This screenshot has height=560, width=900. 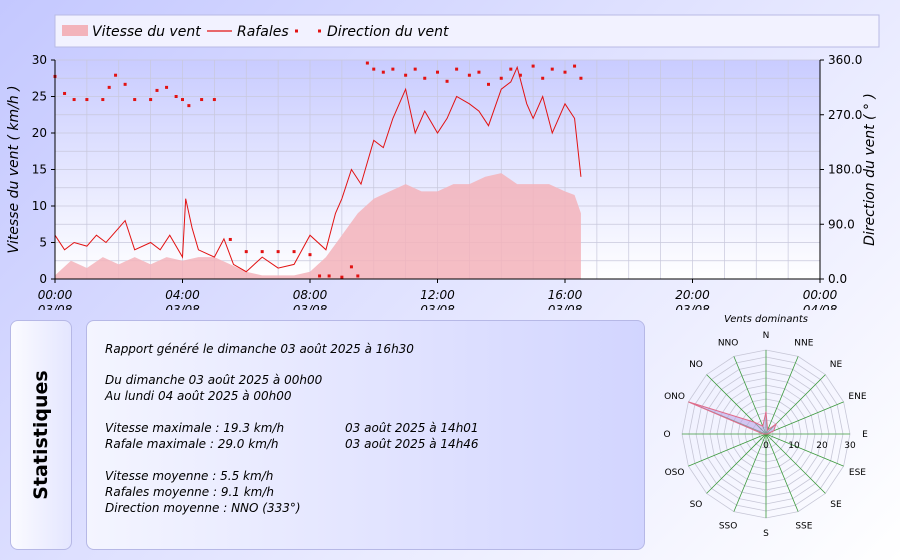 I want to click on legend-label: Direction du vent, so click(x=388, y=32).